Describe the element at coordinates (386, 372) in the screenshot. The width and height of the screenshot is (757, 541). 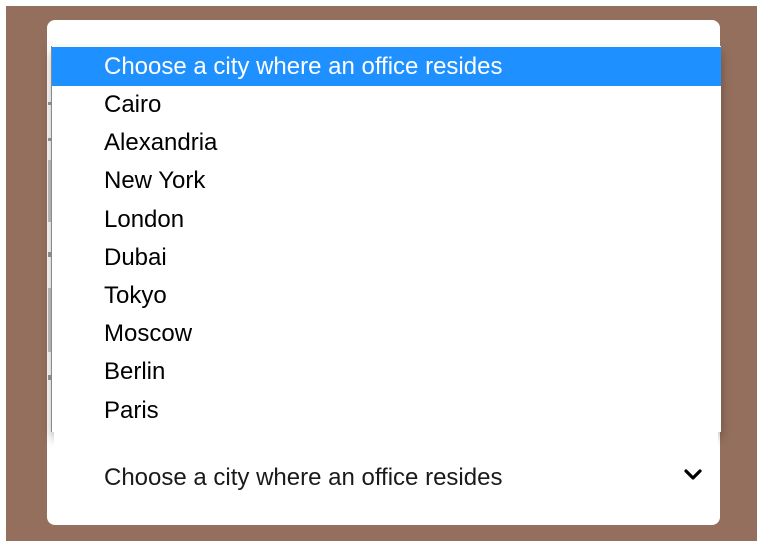
I see `option-berlin: Berlin` at that location.